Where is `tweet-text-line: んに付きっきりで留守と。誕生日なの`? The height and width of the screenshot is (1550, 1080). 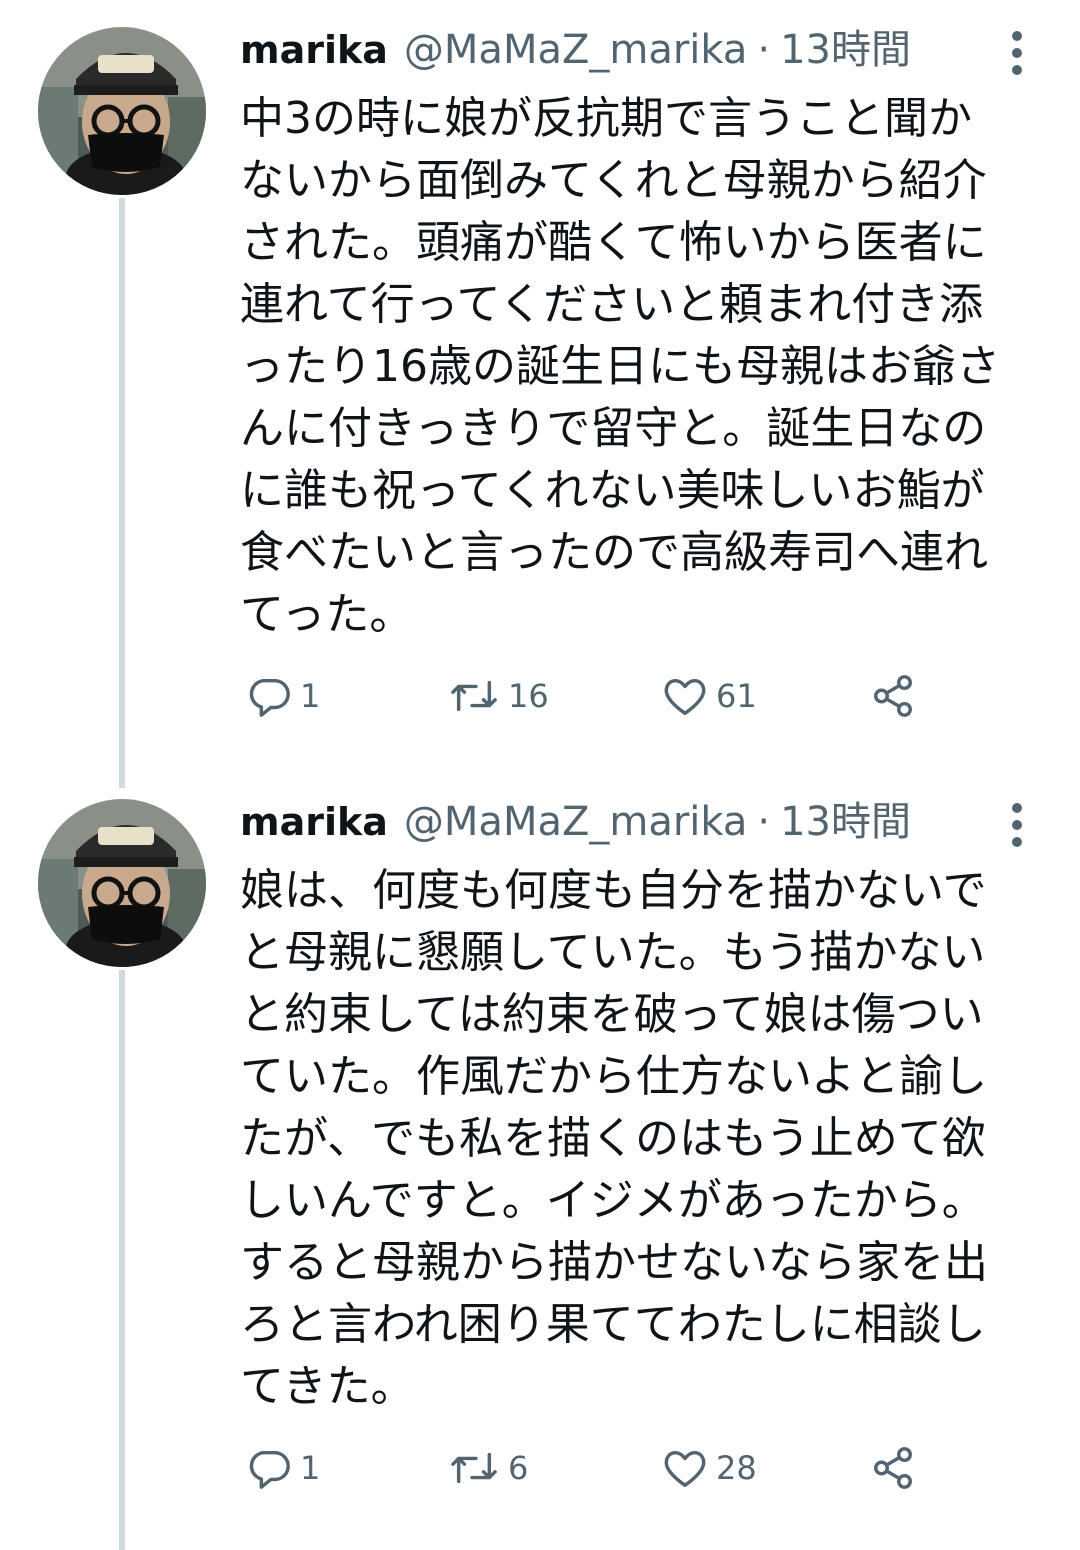 tweet-text-line: んに付きっきりで留守と。誕生日なの is located at coordinates (613, 428).